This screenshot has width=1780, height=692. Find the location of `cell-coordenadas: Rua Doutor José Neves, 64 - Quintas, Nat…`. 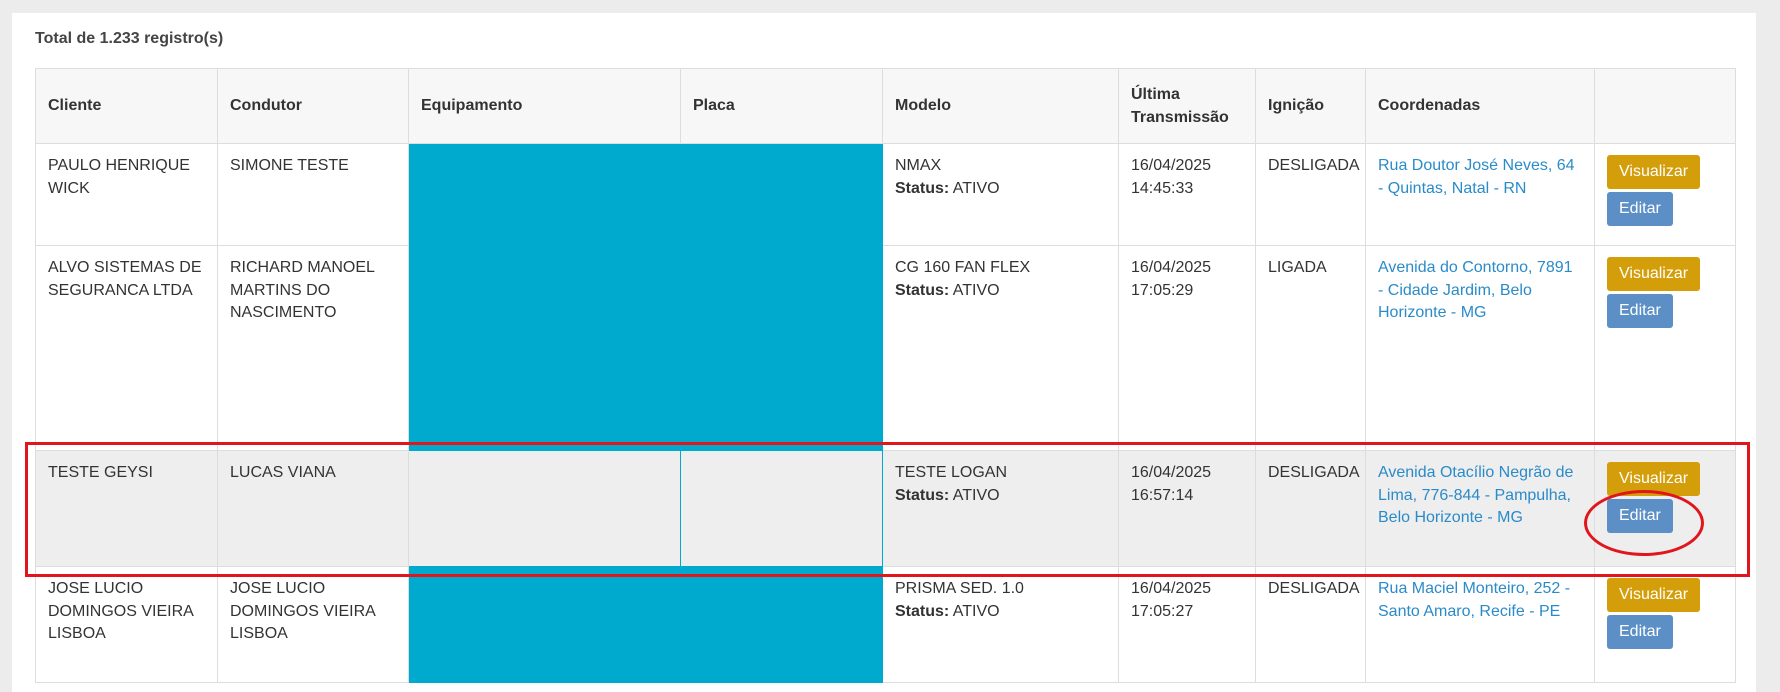

cell-coordenadas: Rua Doutor José Neves, 64 - Quintas, Nat… is located at coordinates (1480, 194).